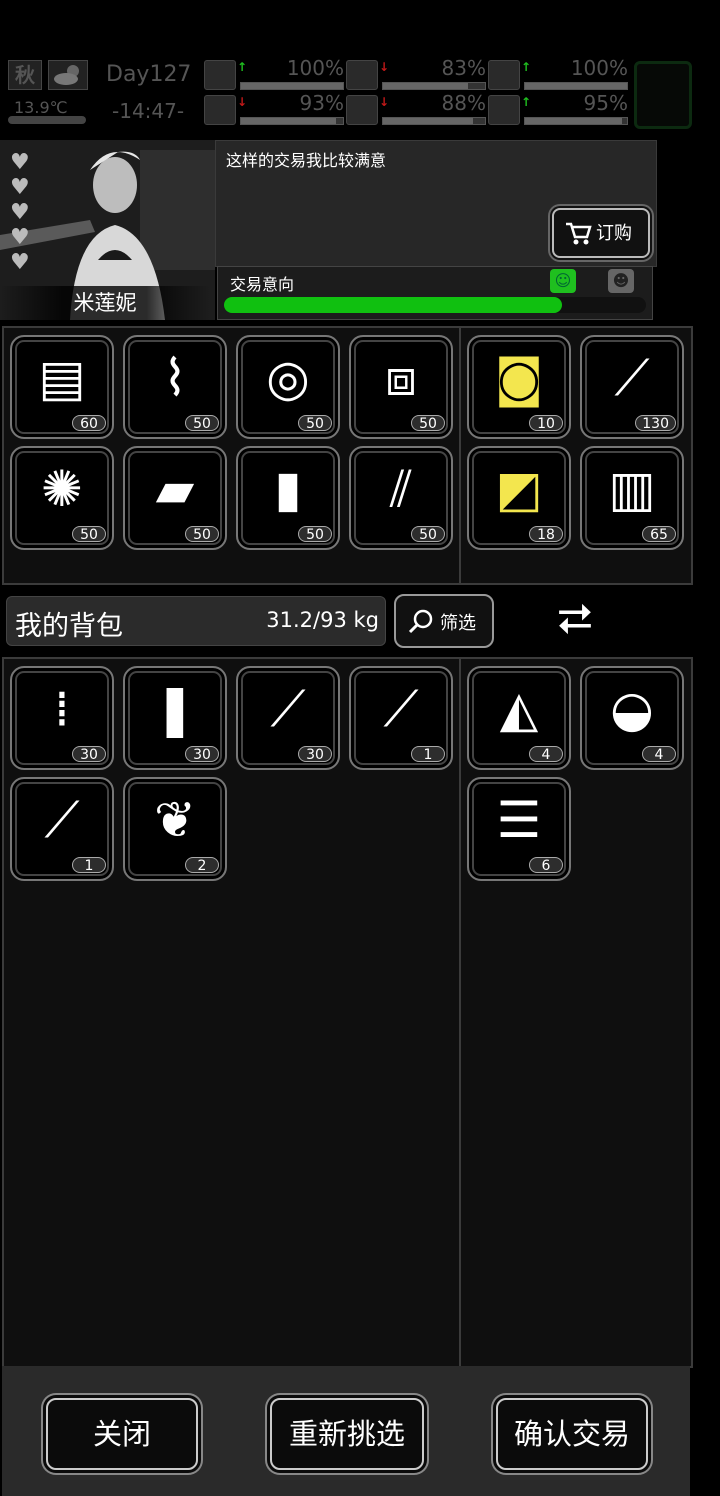  Describe the element at coordinates (62, 820) in the screenshot. I see `axe-icon: ⟋` at that location.